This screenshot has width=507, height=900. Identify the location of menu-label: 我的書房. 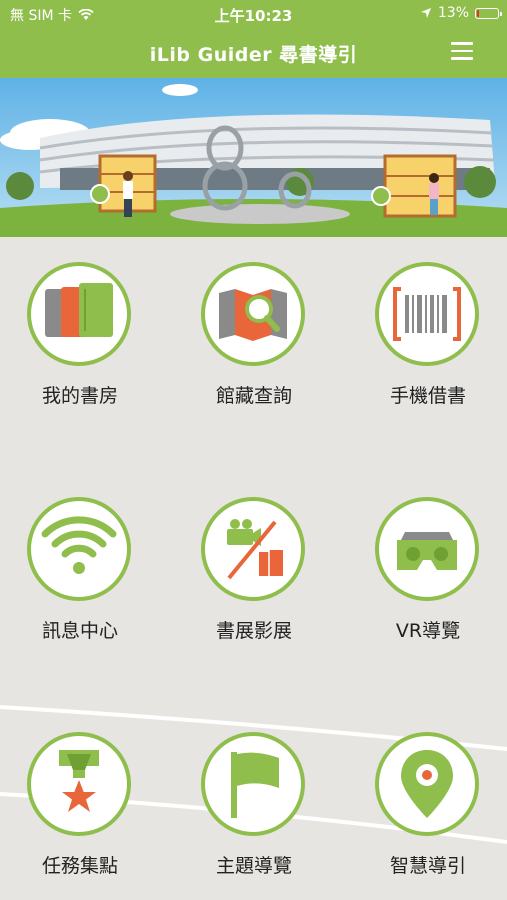
(79, 396).